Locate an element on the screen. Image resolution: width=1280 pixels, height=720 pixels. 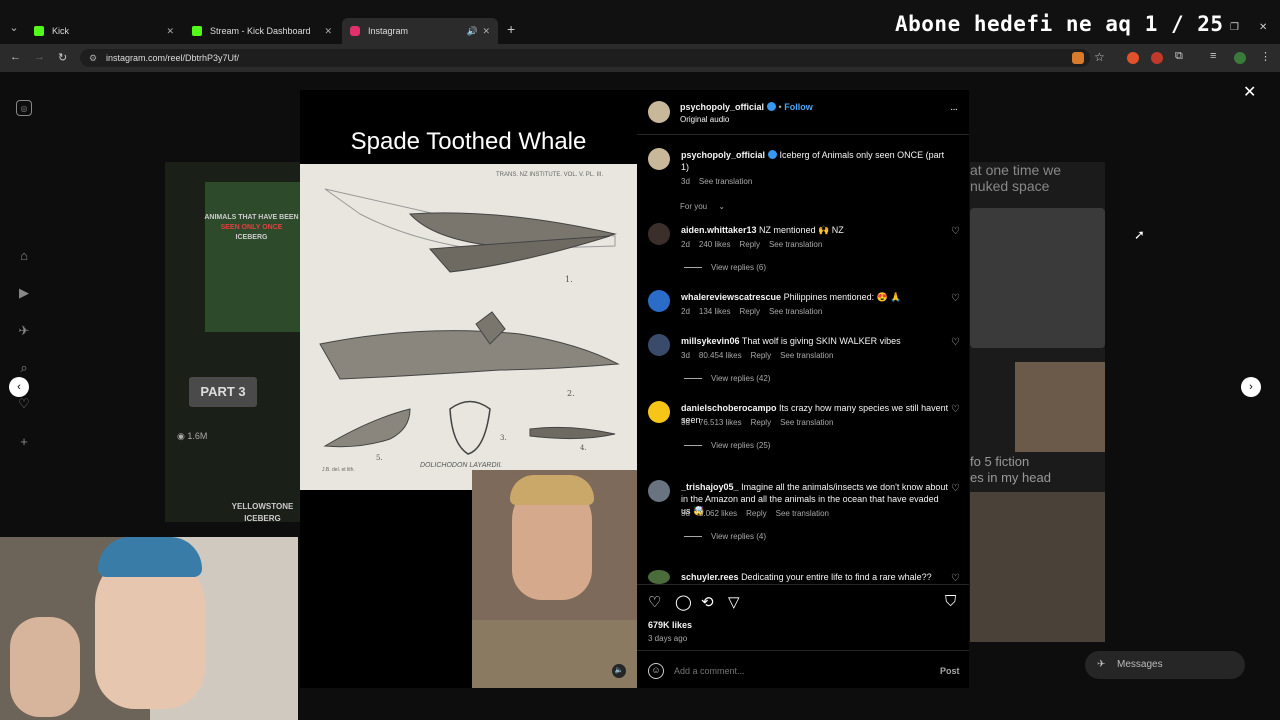
original-audio-link: Original audio is located at coordinates (704, 119).